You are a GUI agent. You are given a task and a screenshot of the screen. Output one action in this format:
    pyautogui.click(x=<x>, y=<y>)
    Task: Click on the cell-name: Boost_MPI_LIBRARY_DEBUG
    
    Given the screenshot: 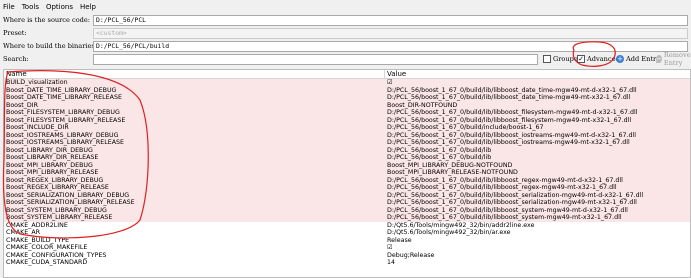 What is the action you would take?
    pyautogui.click(x=49, y=165)
    